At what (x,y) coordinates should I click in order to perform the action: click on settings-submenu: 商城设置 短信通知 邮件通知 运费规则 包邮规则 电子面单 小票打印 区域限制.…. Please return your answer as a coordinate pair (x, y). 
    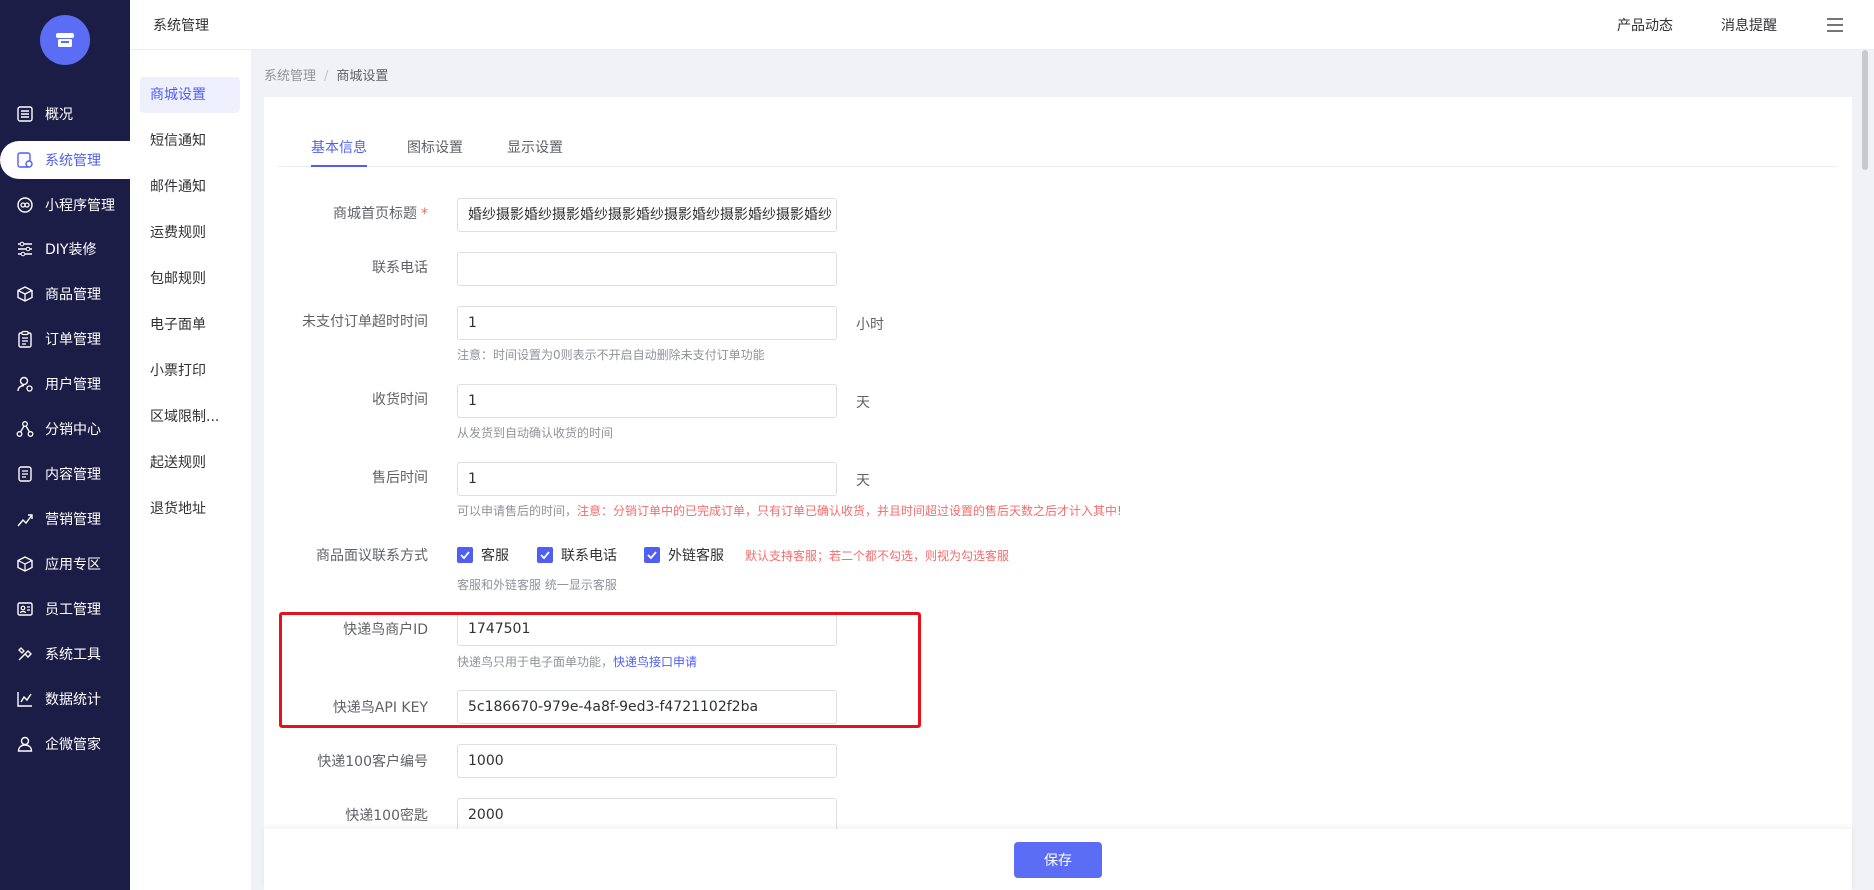
    Looking at the image, I should click on (190, 470).